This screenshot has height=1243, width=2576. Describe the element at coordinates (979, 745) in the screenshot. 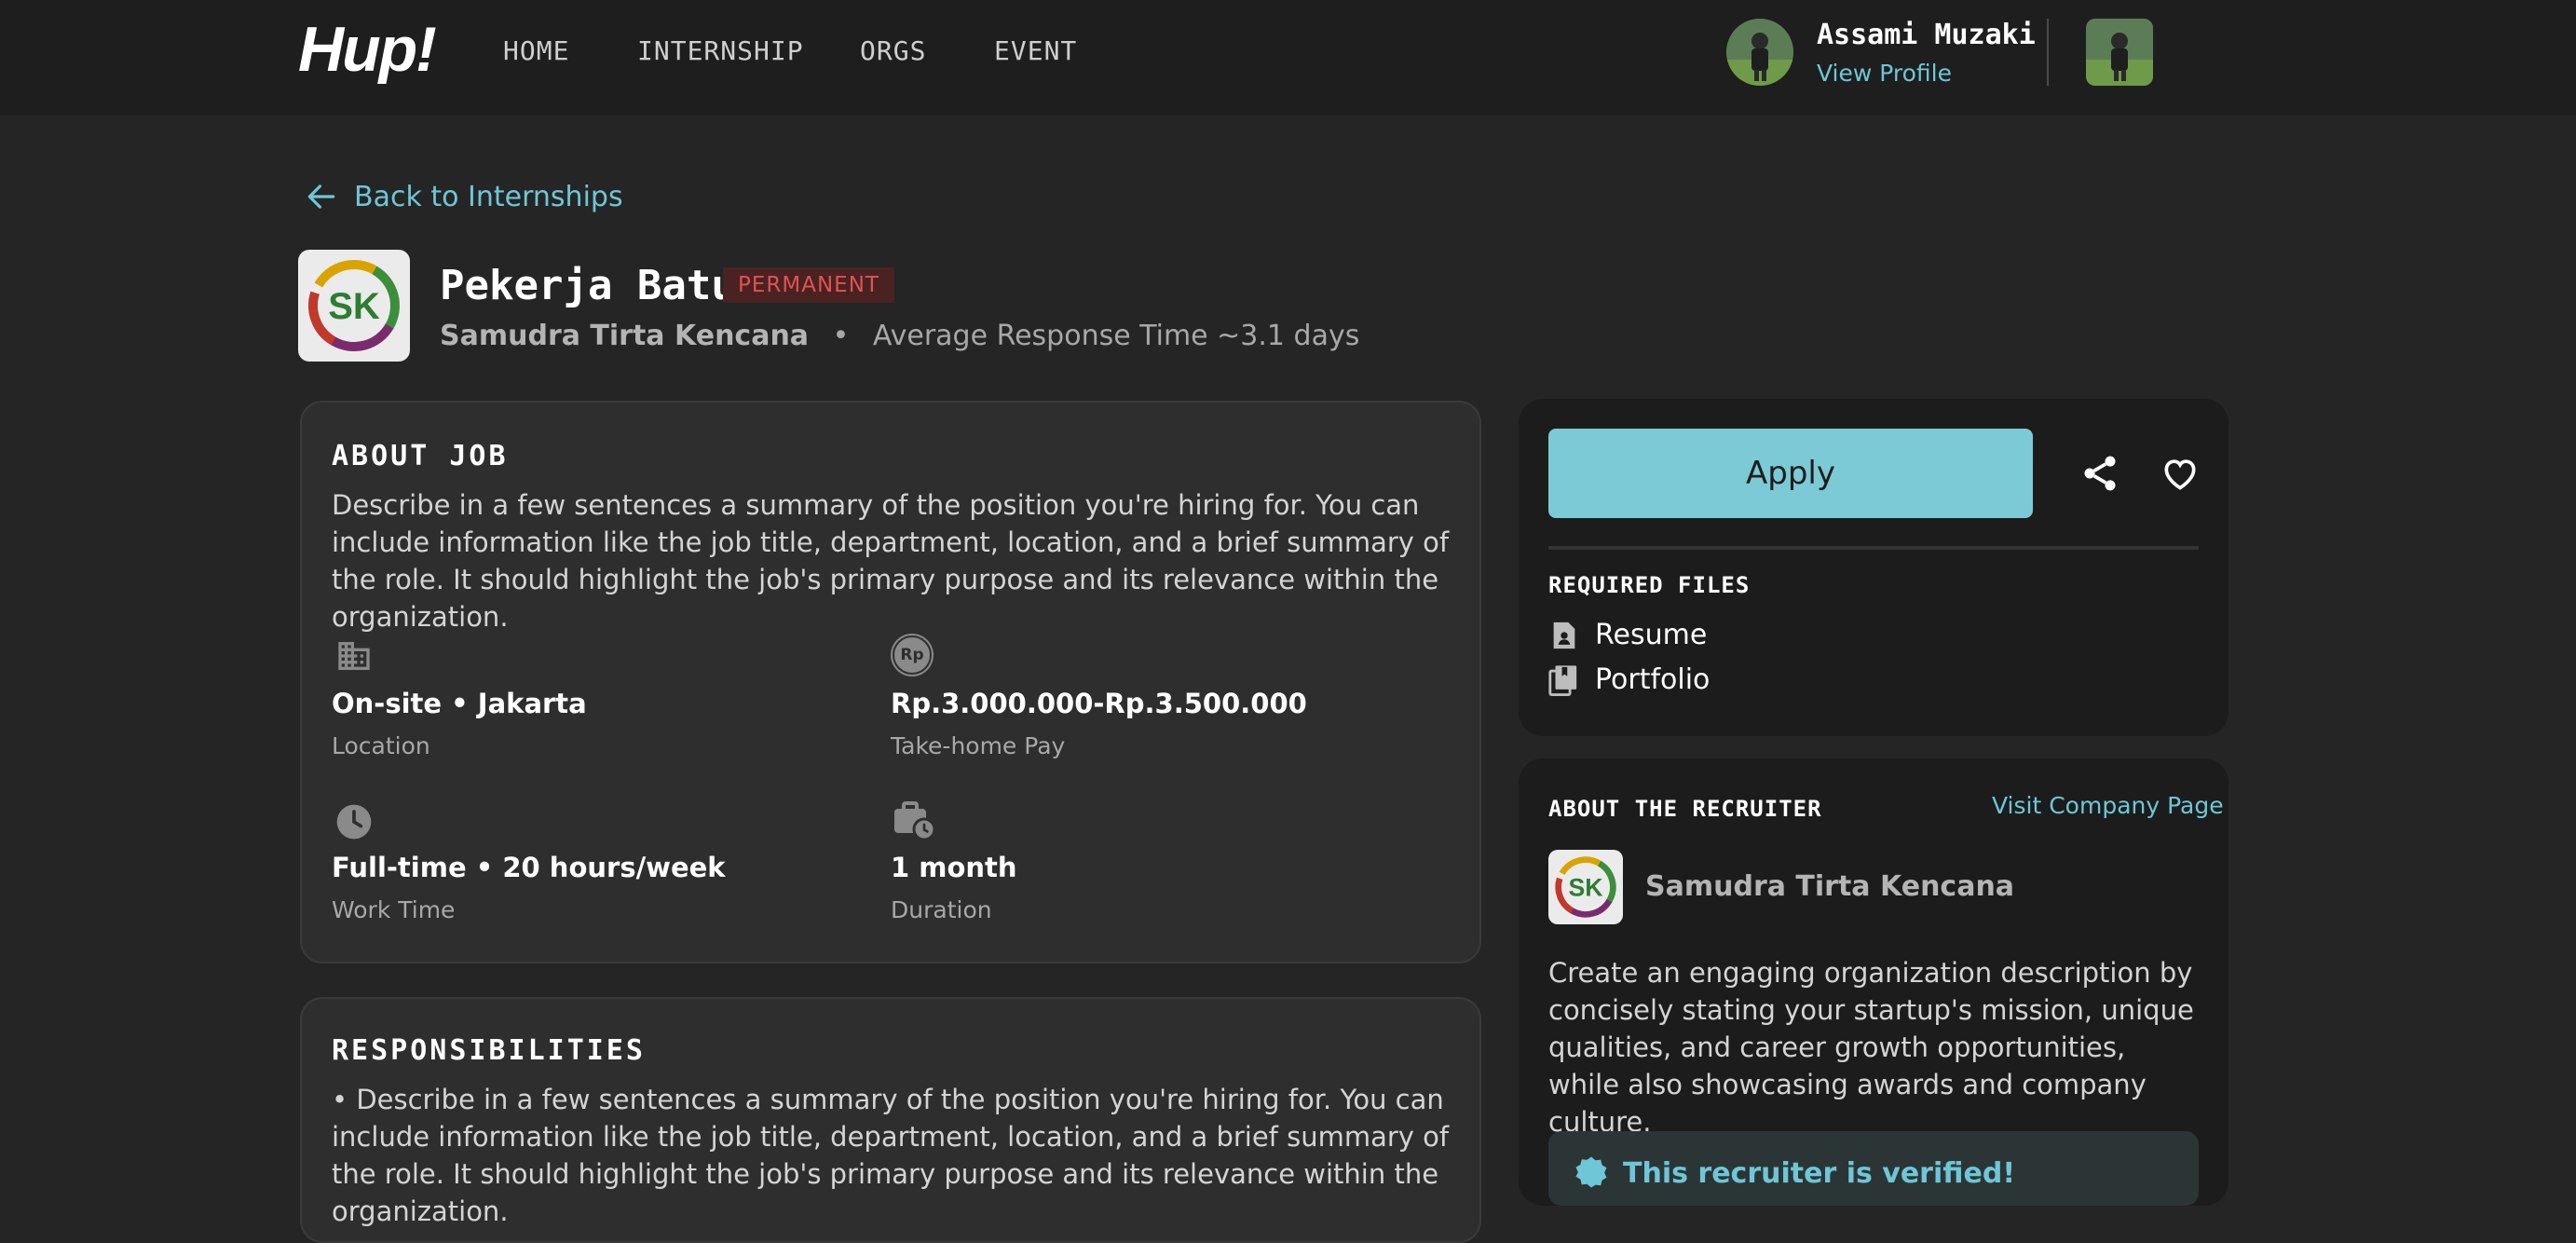

I see `pay-label: Take-home Pay` at that location.